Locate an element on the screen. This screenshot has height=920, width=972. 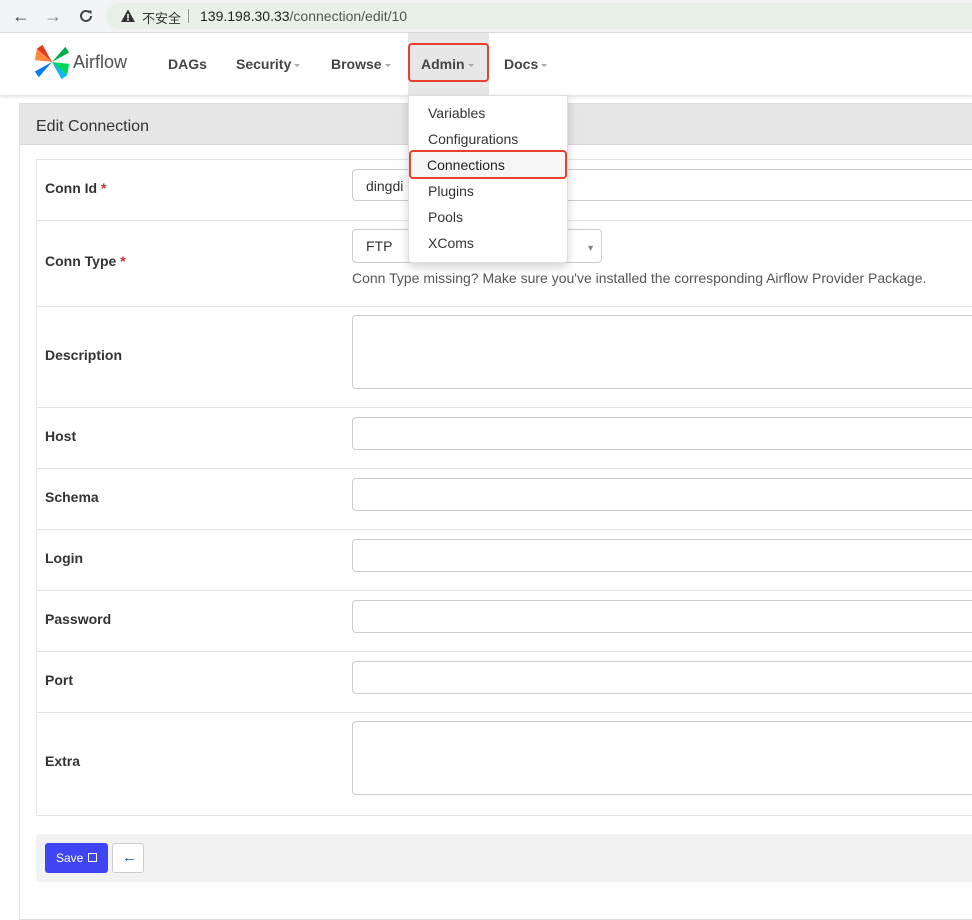
conn-type-label: Conn Type * is located at coordinates (85, 261).